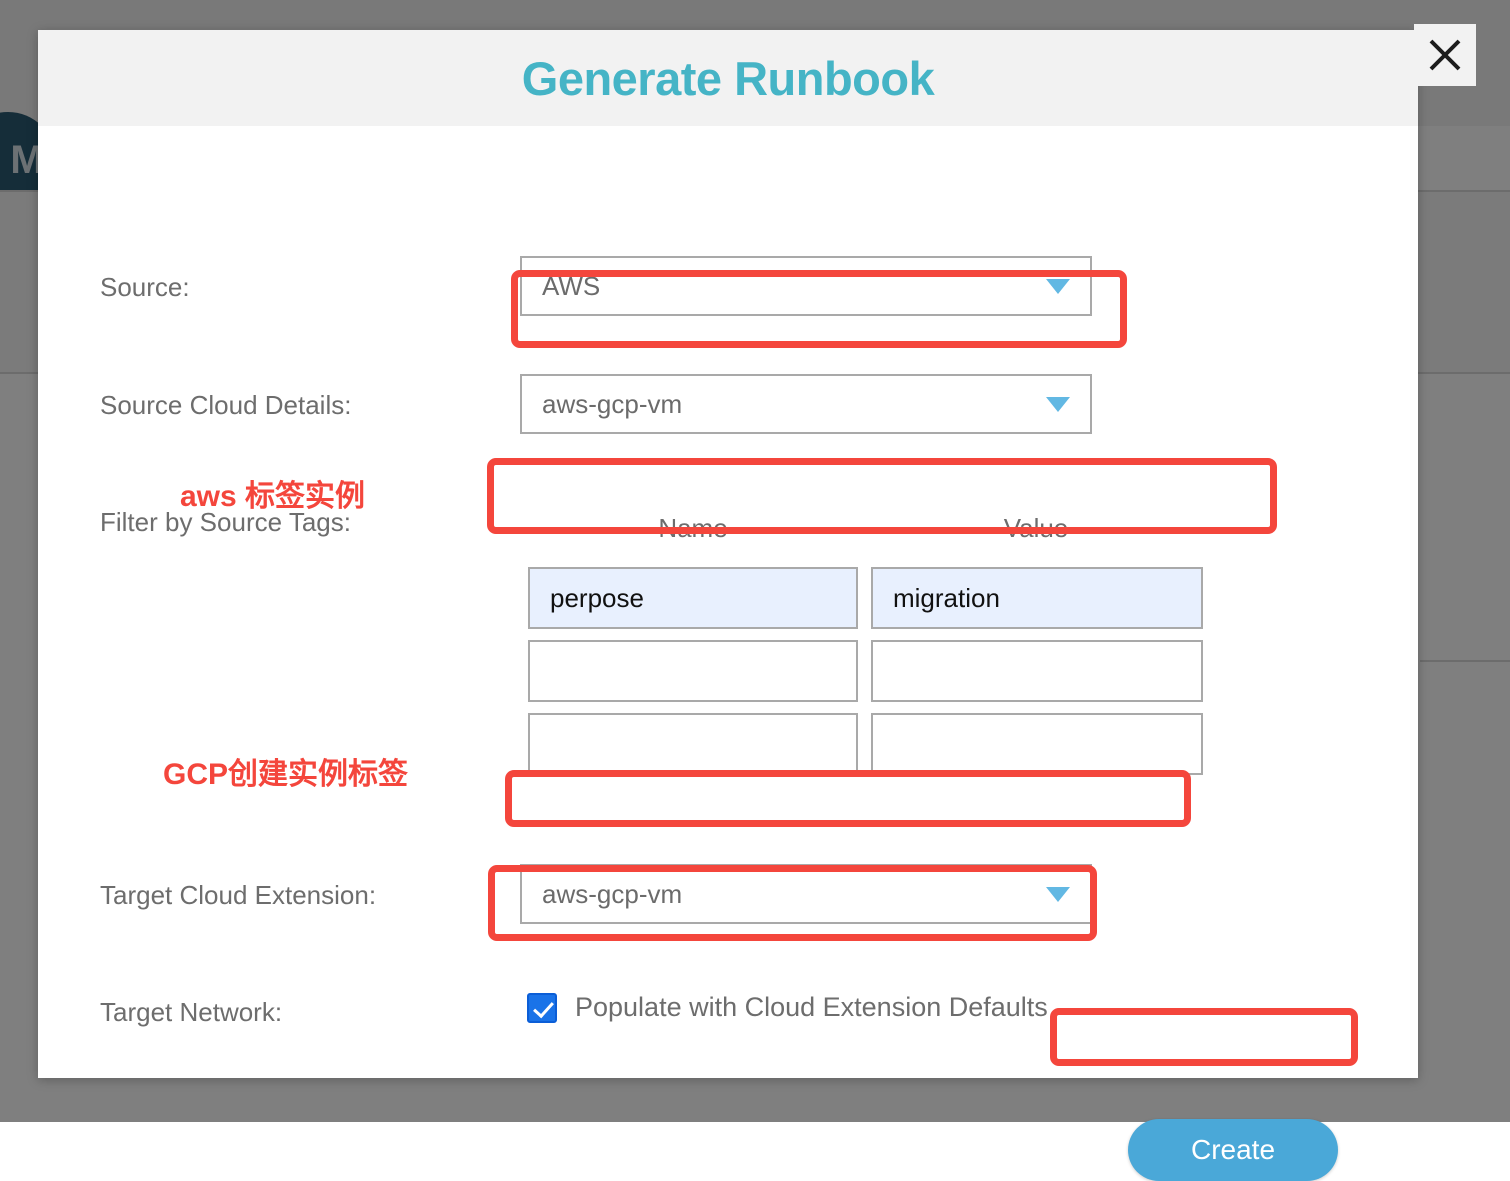 This screenshot has height=1181, width=1510. I want to click on page-title: Generate Runbook, so click(728, 78).